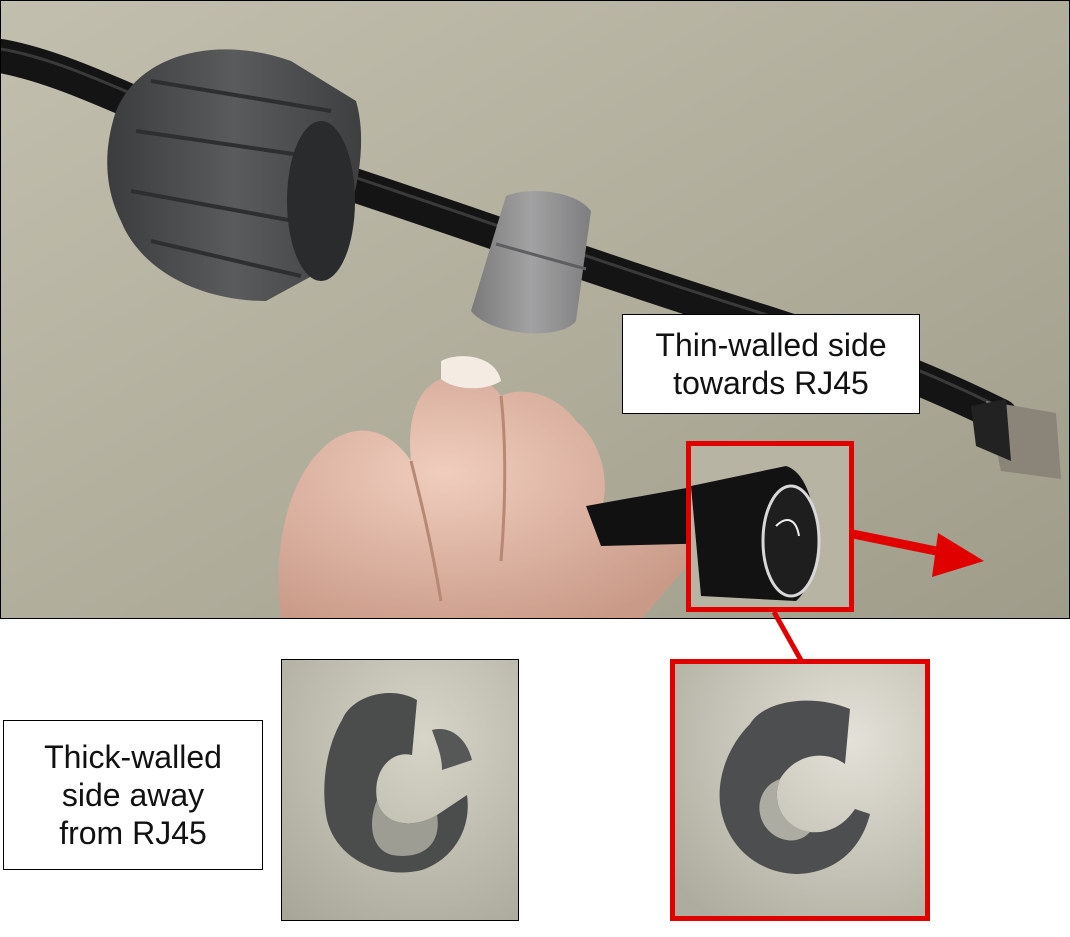 This screenshot has height=937, width=1070. I want to click on thick-wall-photo, so click(400, 790).